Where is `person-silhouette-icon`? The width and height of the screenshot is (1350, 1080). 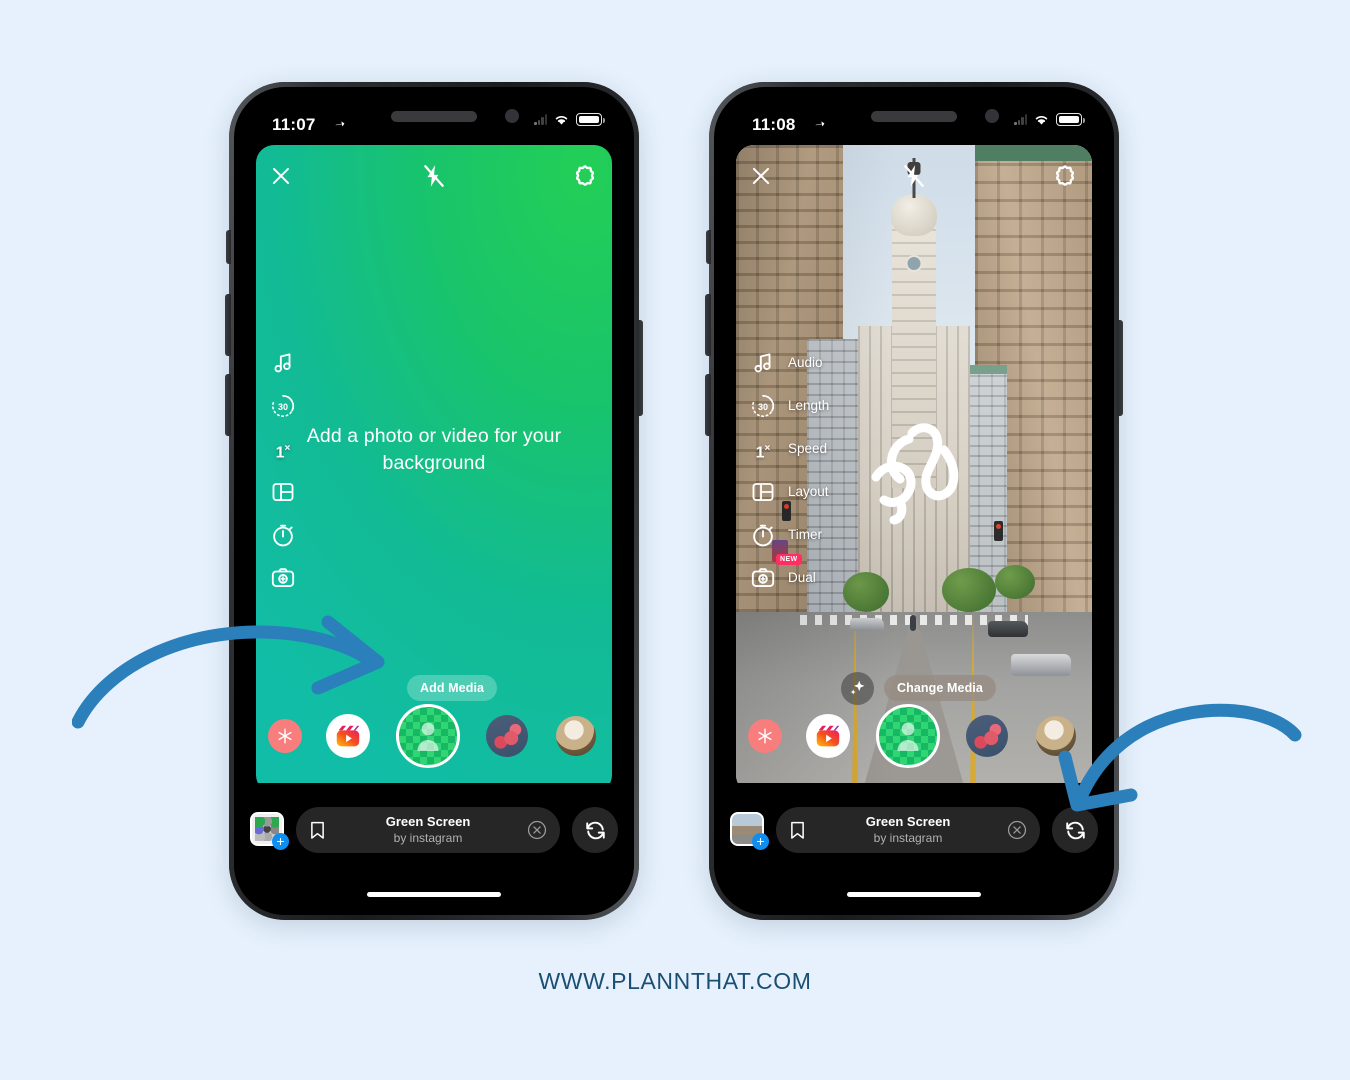 person-silhouette-icon is located at coordinates (908, 736).